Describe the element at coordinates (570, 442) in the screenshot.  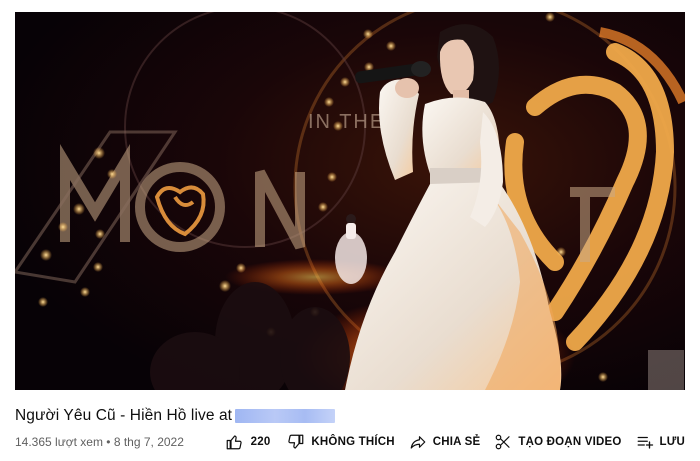
I see `clip-label: TẠO ĐOẠN VIDEO` at that location.